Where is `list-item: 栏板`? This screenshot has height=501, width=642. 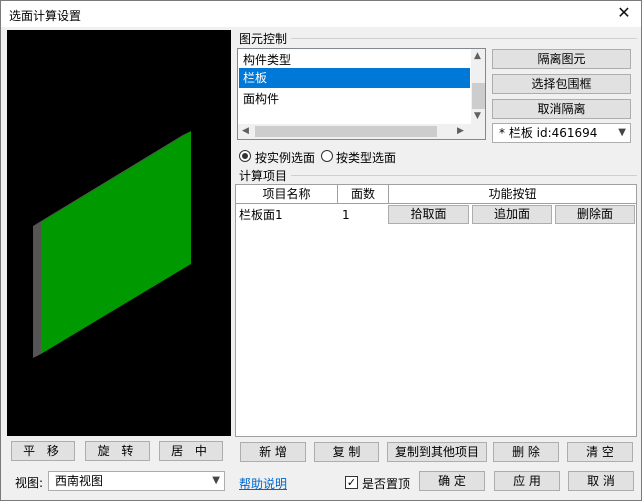 list-item: 栏板 is located at coordinates (354, 78).